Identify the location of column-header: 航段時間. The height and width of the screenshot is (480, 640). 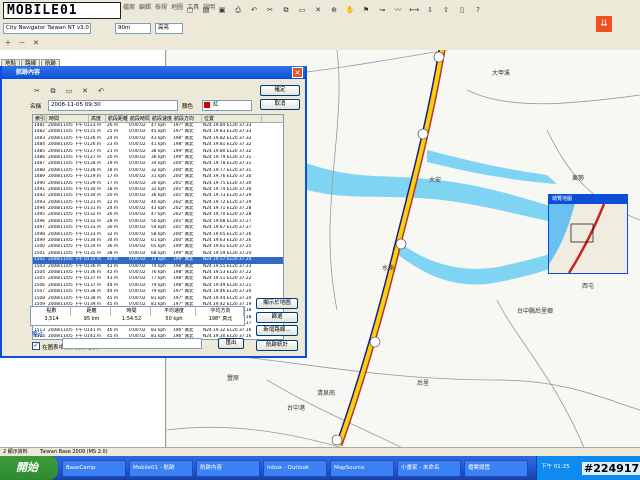
(139, 118).